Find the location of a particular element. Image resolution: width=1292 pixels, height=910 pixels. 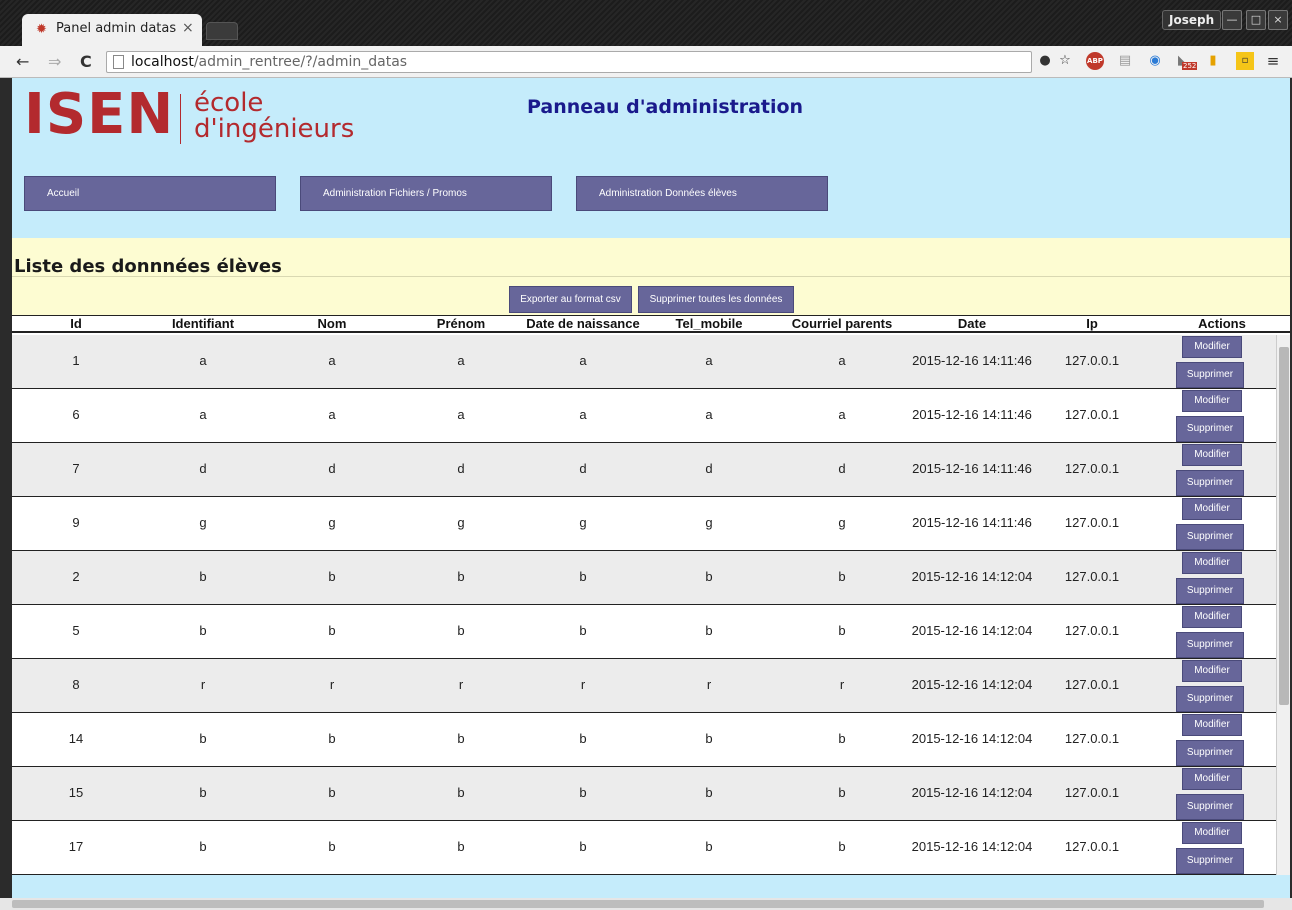

profile-button: Joseph is located at coordinates (1192, 20).